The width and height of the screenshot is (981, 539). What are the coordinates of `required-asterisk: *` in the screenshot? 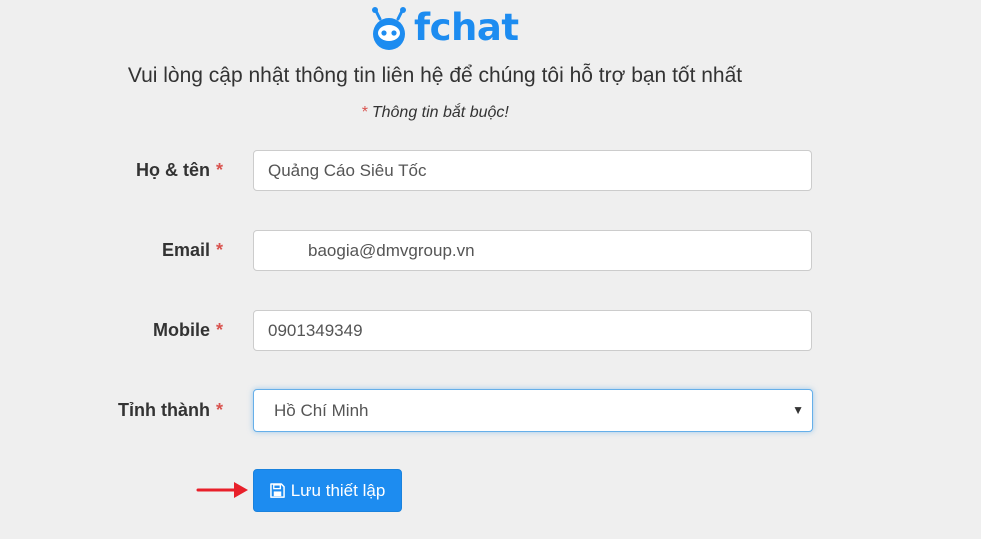 It's located at (364, 112).